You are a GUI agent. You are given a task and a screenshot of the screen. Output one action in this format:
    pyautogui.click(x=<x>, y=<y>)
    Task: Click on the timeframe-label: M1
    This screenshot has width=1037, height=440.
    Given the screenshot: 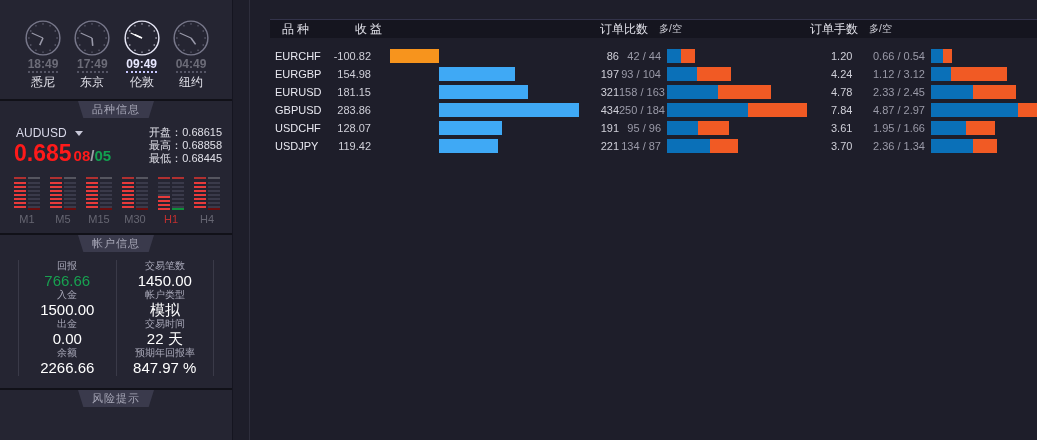 What is the action you would take?
    pyautogui.click(x=27, y=219)
    